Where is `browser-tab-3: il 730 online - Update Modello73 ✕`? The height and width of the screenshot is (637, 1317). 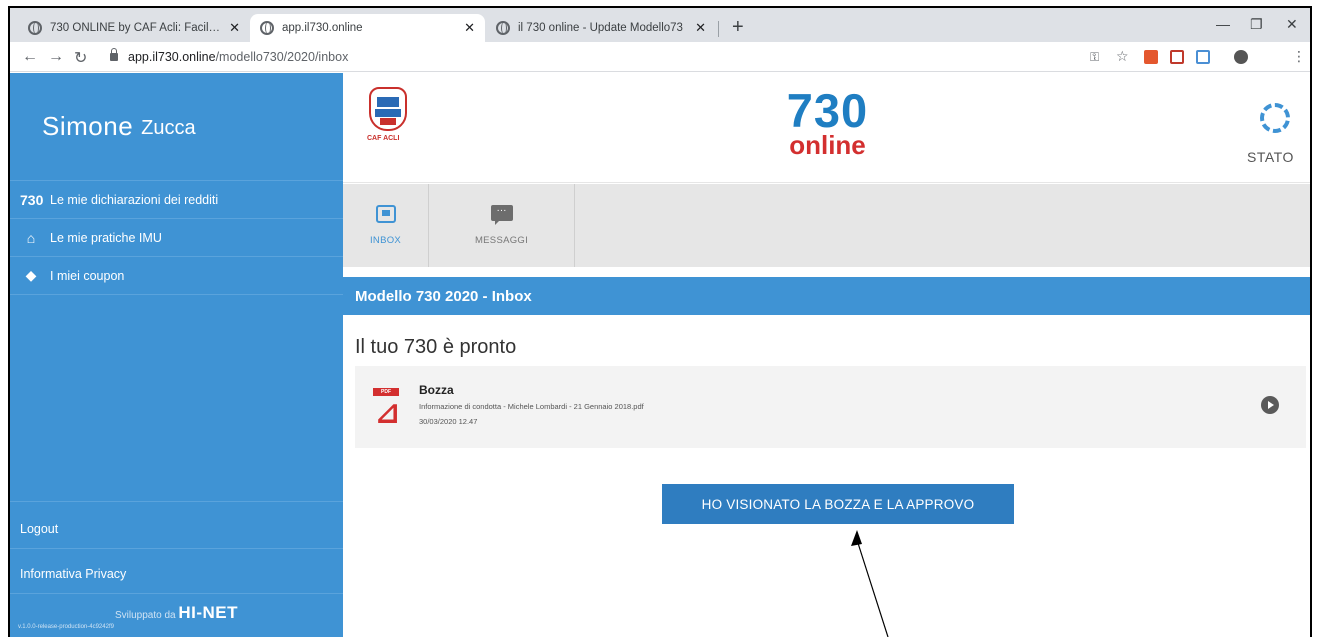
browser-tab-3: il 730 online - Update Modello73 ✕ is located at coordinates (601, 28).